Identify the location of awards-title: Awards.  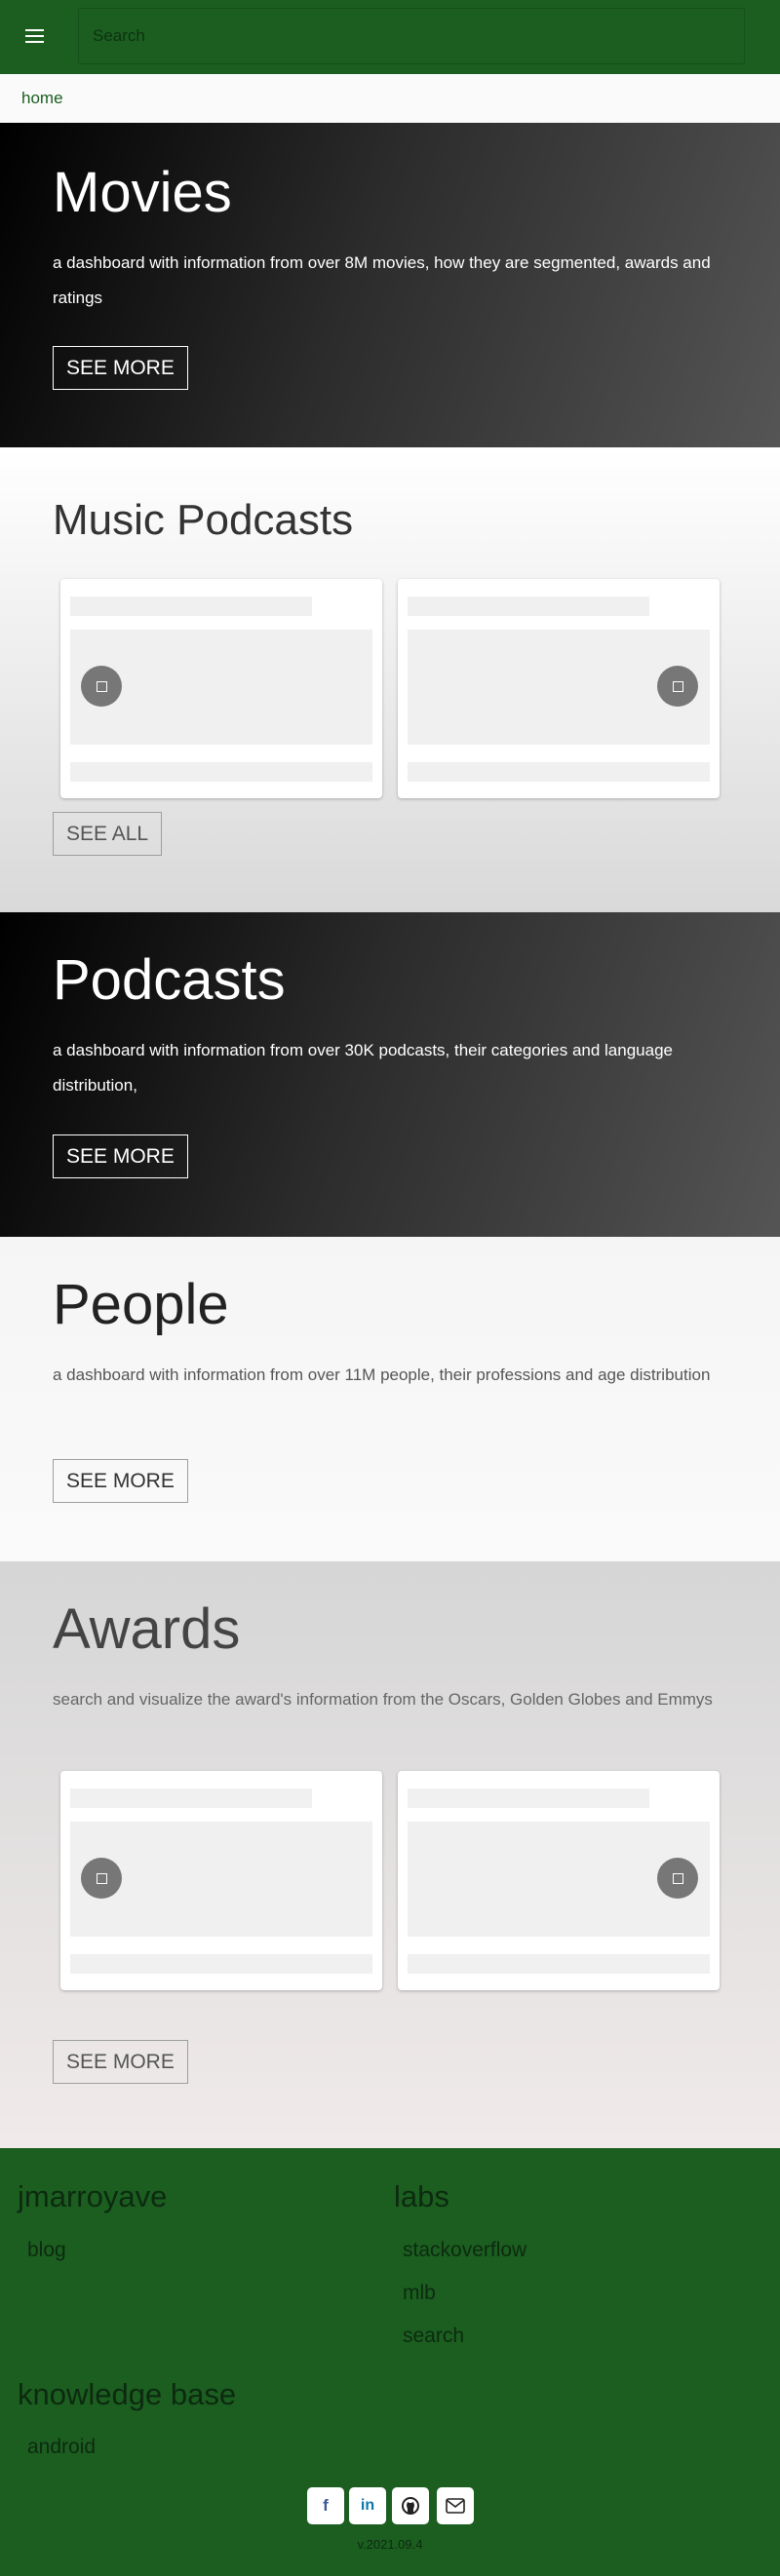
(147, 1629).